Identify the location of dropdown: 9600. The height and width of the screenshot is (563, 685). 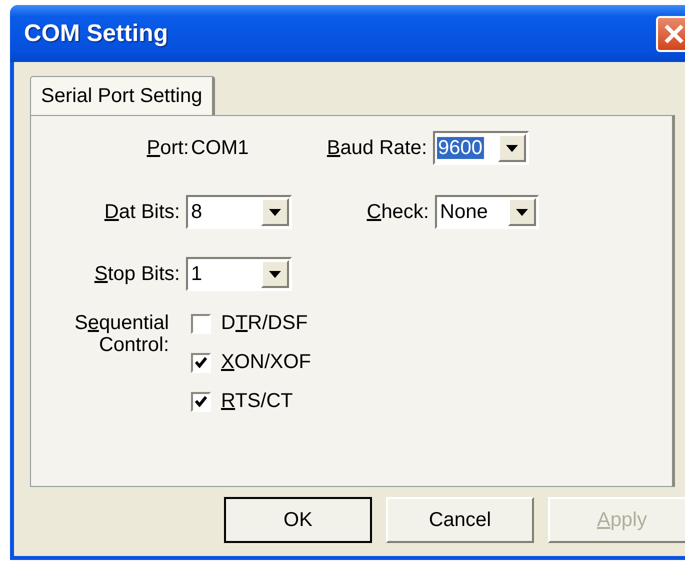
(481, 148).